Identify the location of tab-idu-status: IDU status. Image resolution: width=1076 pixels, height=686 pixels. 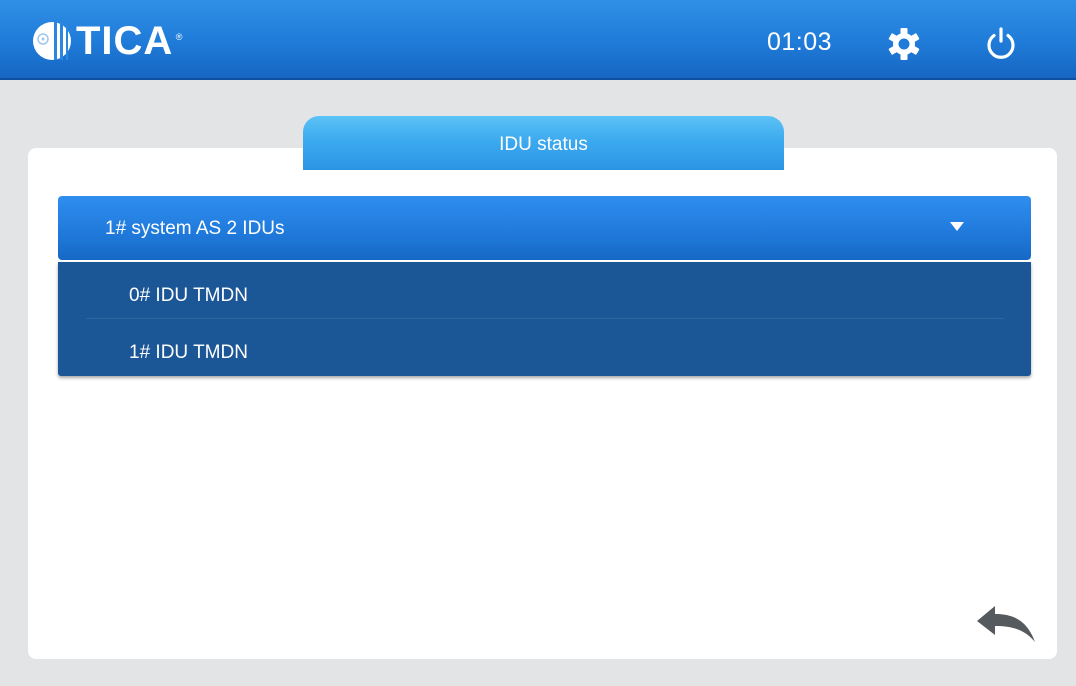
(543, 143).